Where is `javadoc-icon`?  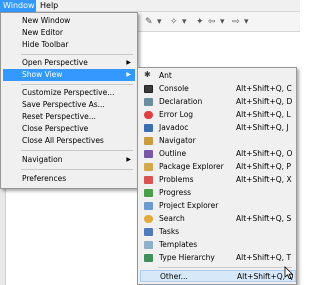
javadoc-icon is located at coordinates (148, 128).